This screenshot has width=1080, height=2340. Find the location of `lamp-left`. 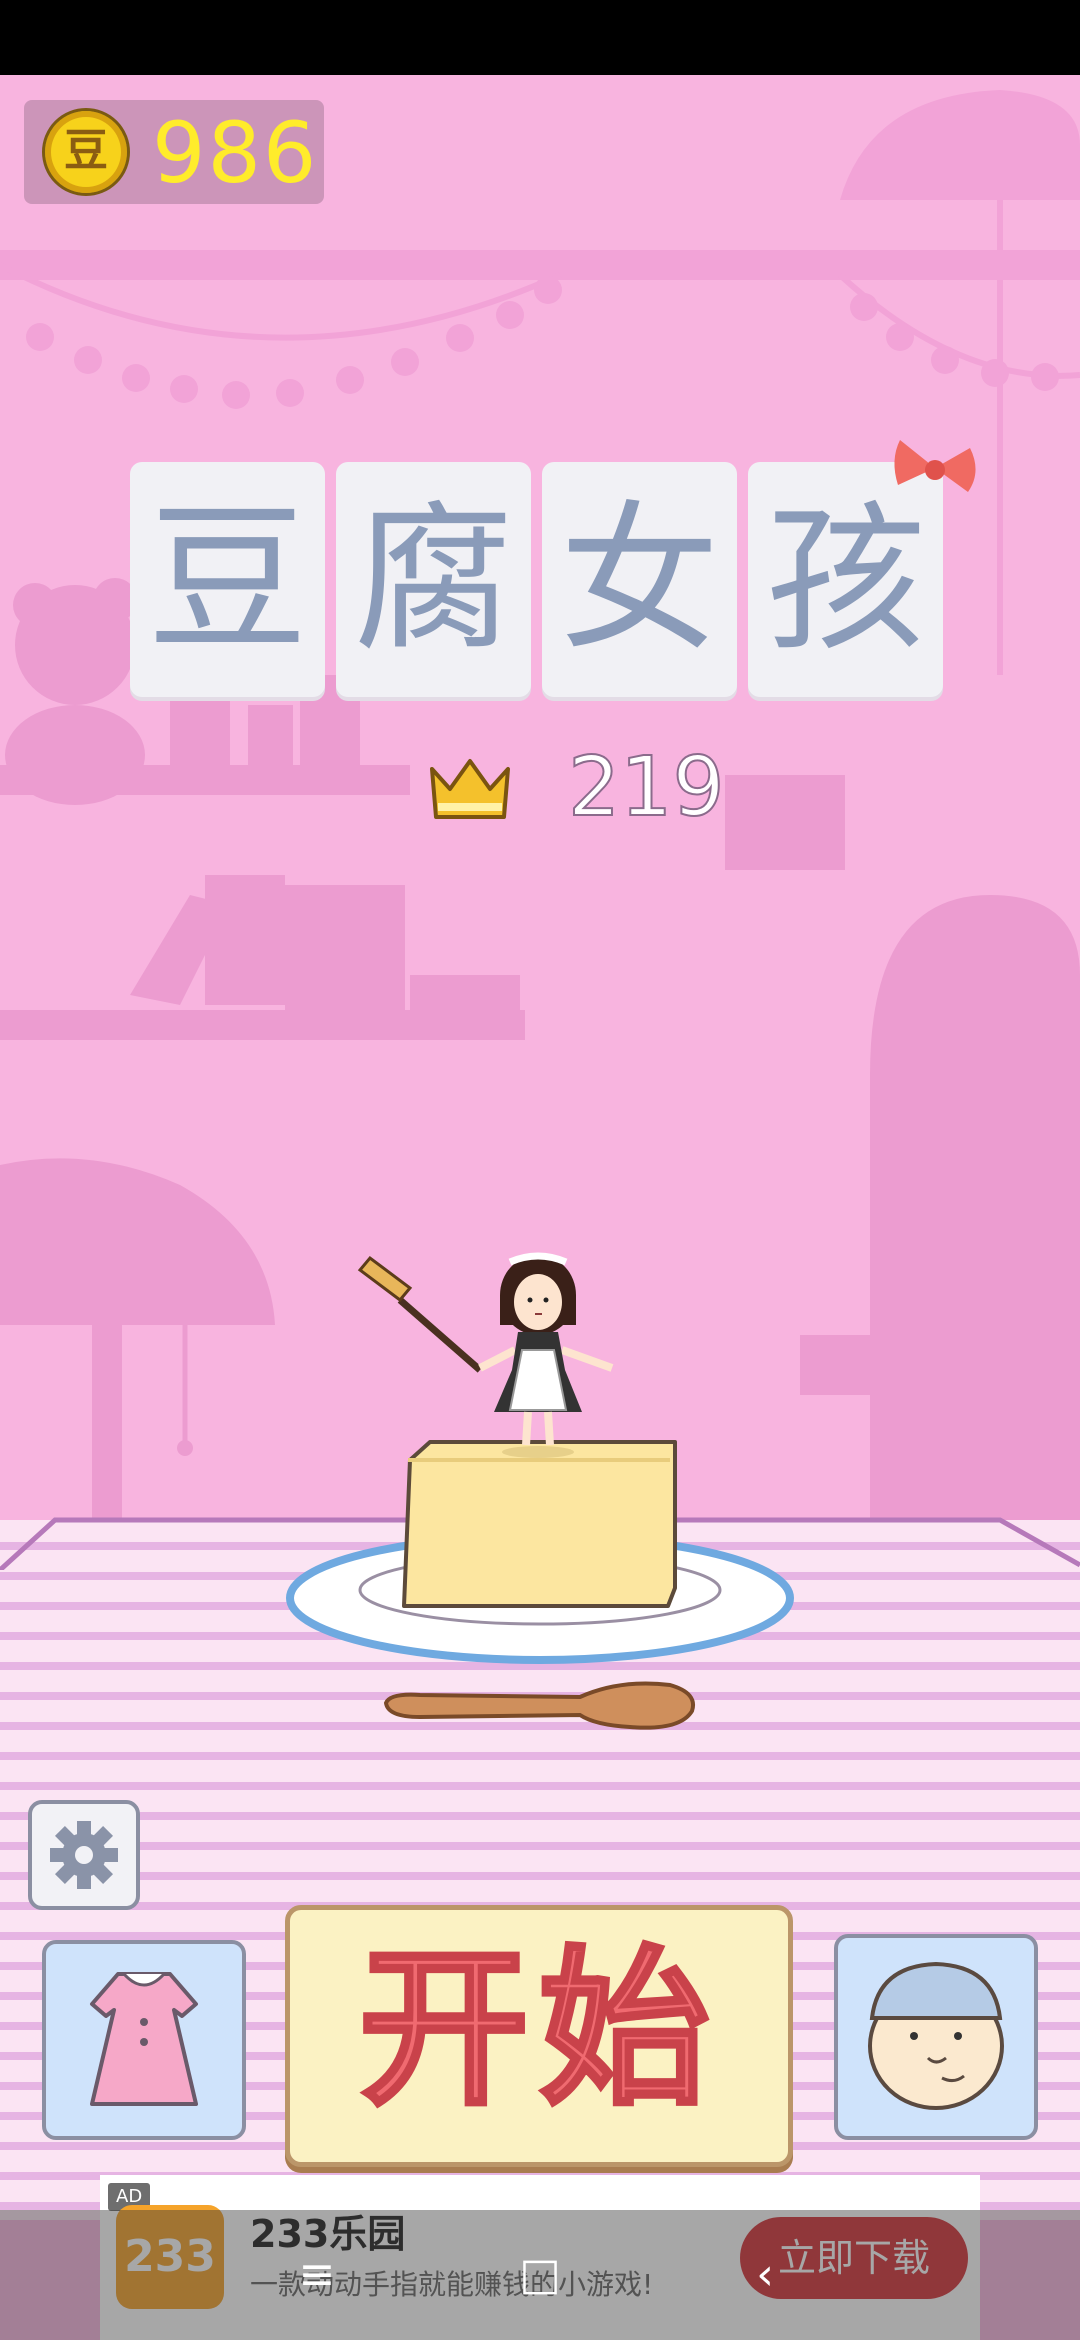

lamp-left is located at coordinates (137, 1241).